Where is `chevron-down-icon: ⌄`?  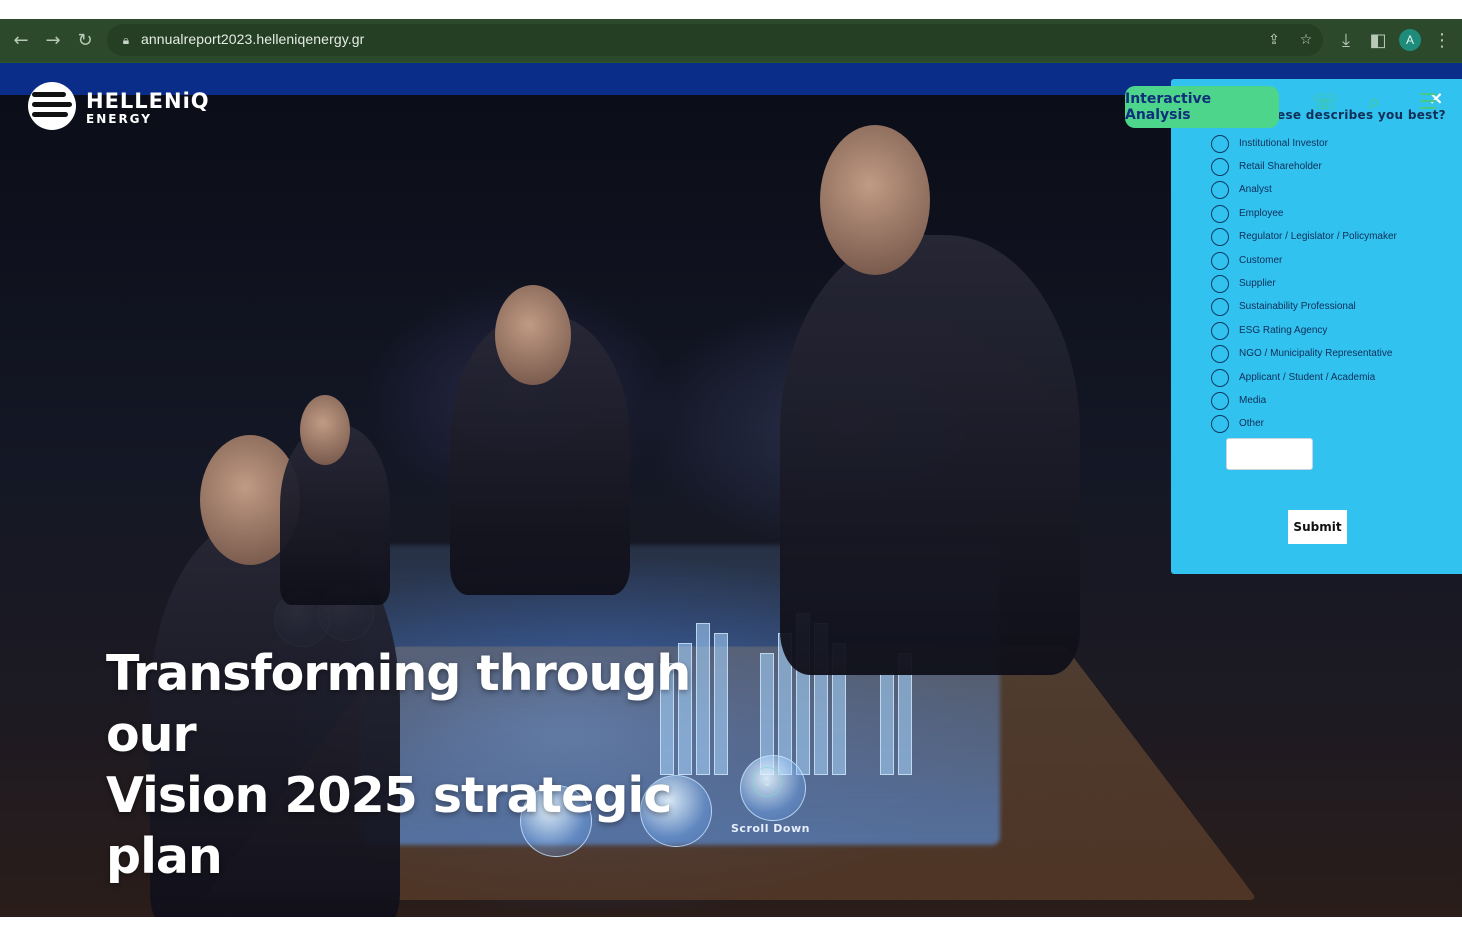
chevron-down-icon: ⌄ is located at coordinates (767, 782).